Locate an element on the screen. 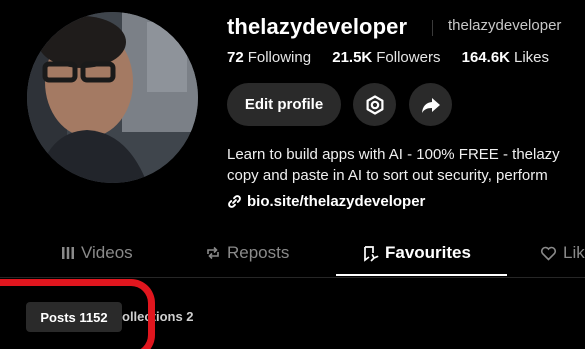 Image resolution: width=585 pixels, height=349 pixels. tab-videos-label: Videos is located at coordinates (107, 252).